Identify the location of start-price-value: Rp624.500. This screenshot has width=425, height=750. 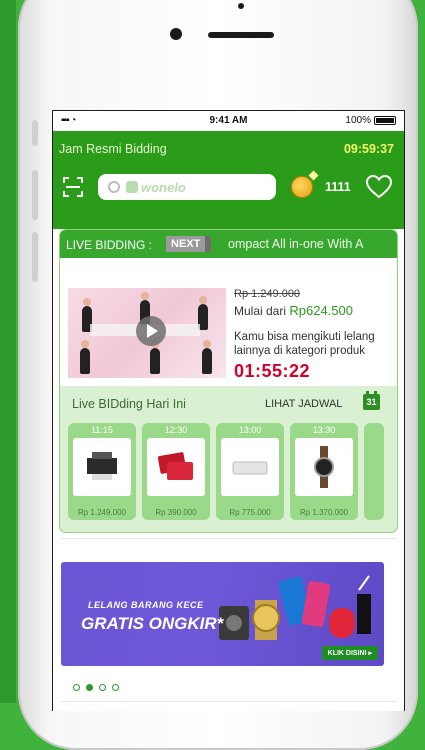
(321, 310).